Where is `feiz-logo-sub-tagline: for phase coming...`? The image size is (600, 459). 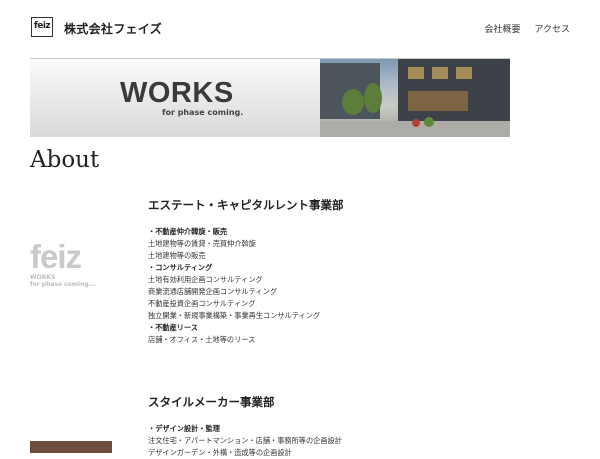 feiz-logo-sub-tagline: for phase coming... is located at coordinates (63, 284).